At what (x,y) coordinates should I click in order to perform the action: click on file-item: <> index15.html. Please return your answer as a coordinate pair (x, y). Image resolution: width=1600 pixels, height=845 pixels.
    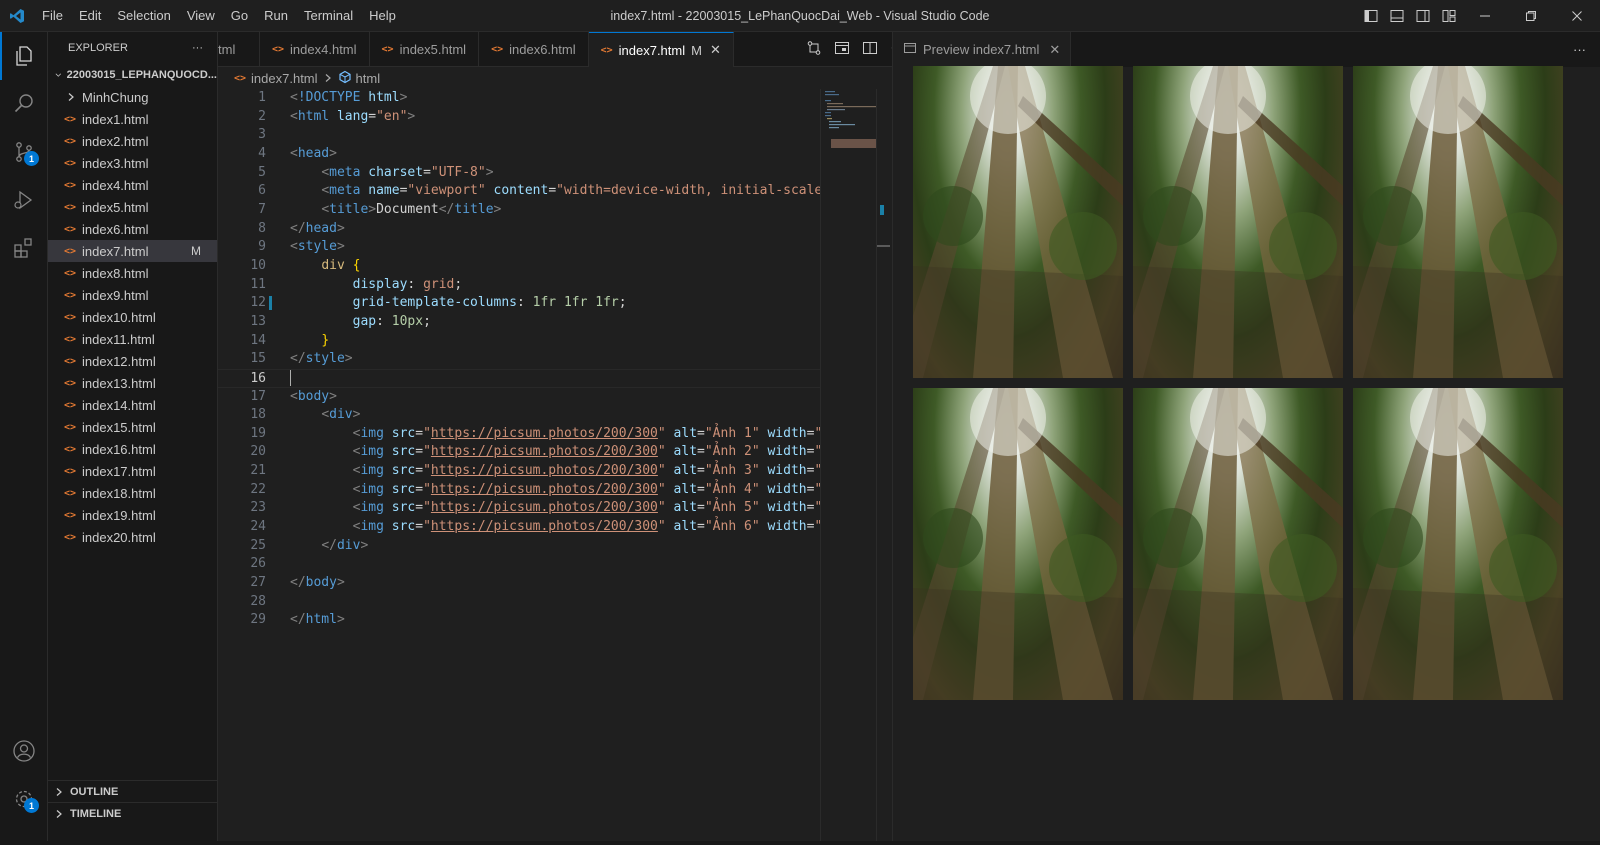
    Looking at the image, I should click on (132, 427).